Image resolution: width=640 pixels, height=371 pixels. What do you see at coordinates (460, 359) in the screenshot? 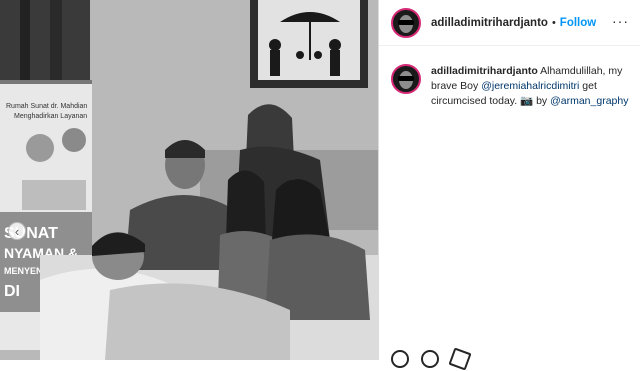
I see `share-icon` at bounding box center [460, 359].